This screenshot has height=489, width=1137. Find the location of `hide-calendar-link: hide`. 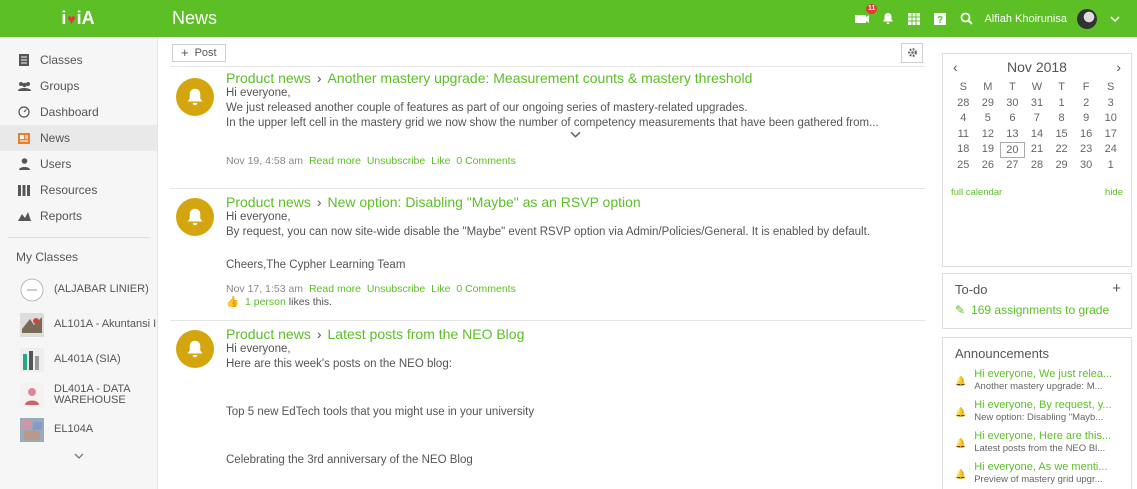

hide-calendar-link: hide is located at coordinates (1114, 192).